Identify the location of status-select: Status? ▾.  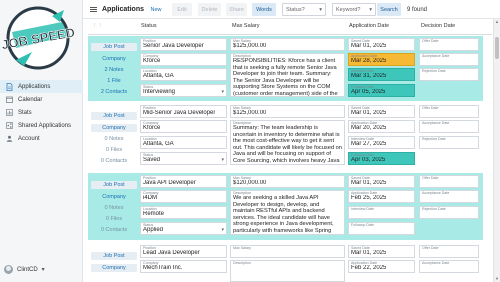
(304, 9).